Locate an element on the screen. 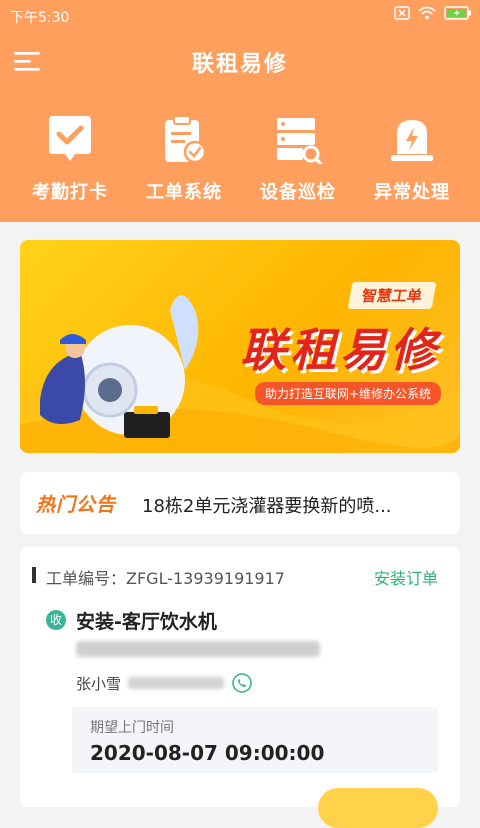  quick-action-label: 工单系统 is located at coordinates (184, 192).